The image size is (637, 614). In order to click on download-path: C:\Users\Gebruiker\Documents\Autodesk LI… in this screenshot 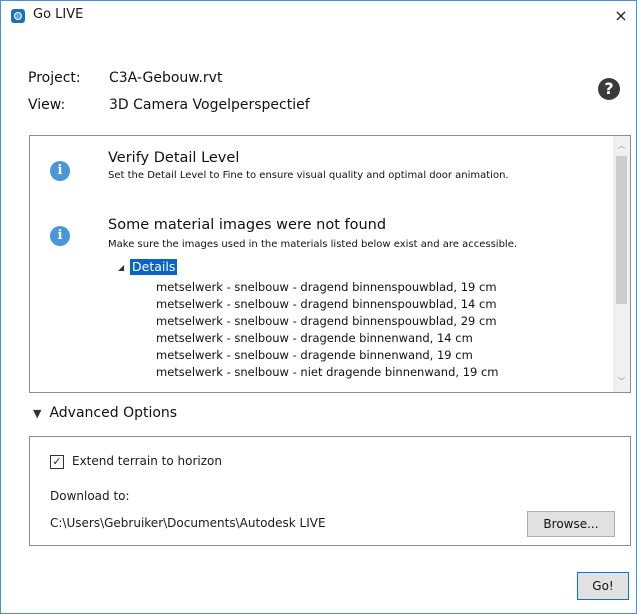, I will do `click(188, 523)`.